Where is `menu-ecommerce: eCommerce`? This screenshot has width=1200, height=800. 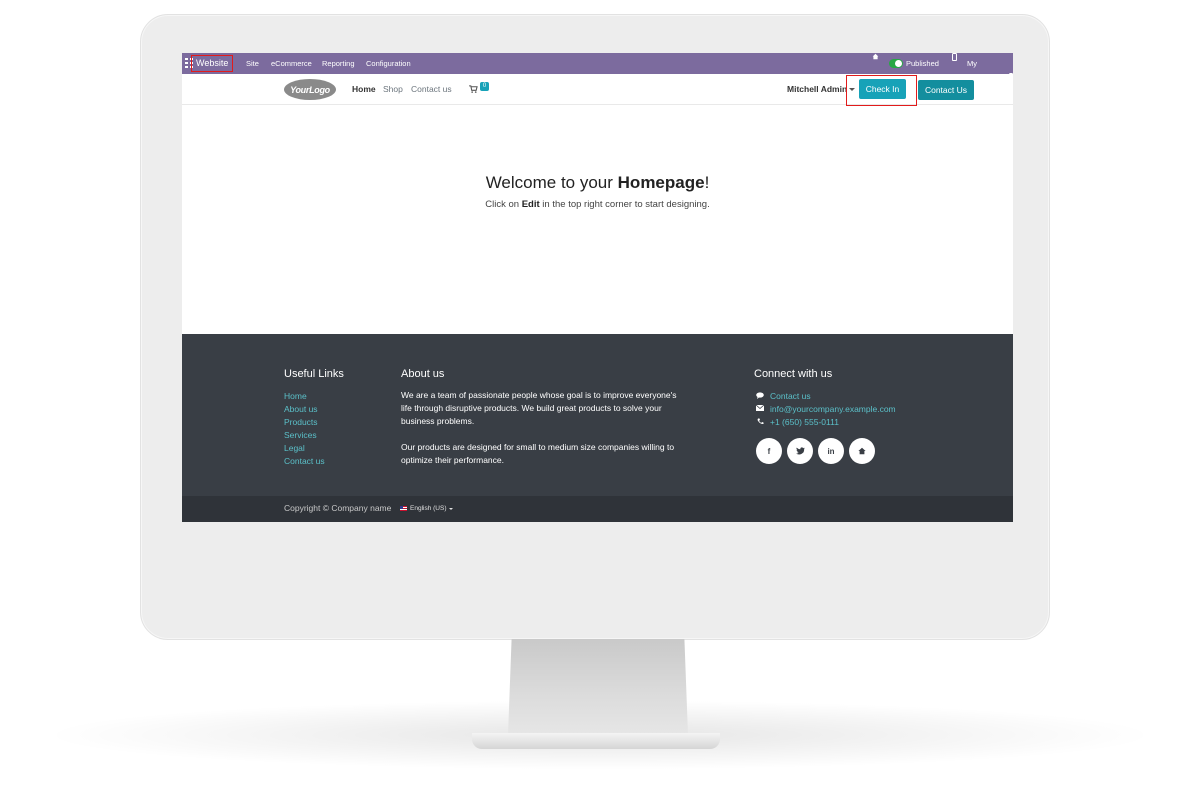
menu-ecommerce: eCommerce is located at coordinates (291, 63).